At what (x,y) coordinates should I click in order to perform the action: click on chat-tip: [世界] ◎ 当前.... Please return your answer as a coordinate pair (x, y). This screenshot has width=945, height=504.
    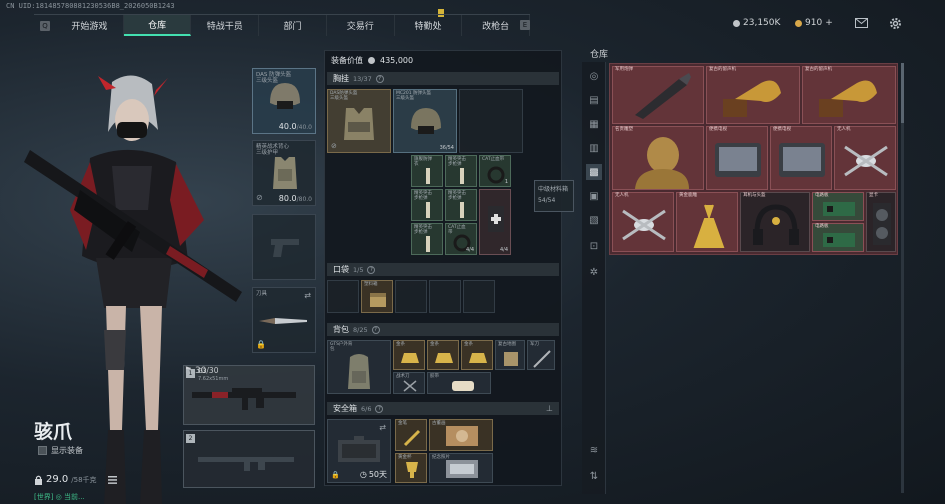
    Looking at the image, I should click on (59, 497).